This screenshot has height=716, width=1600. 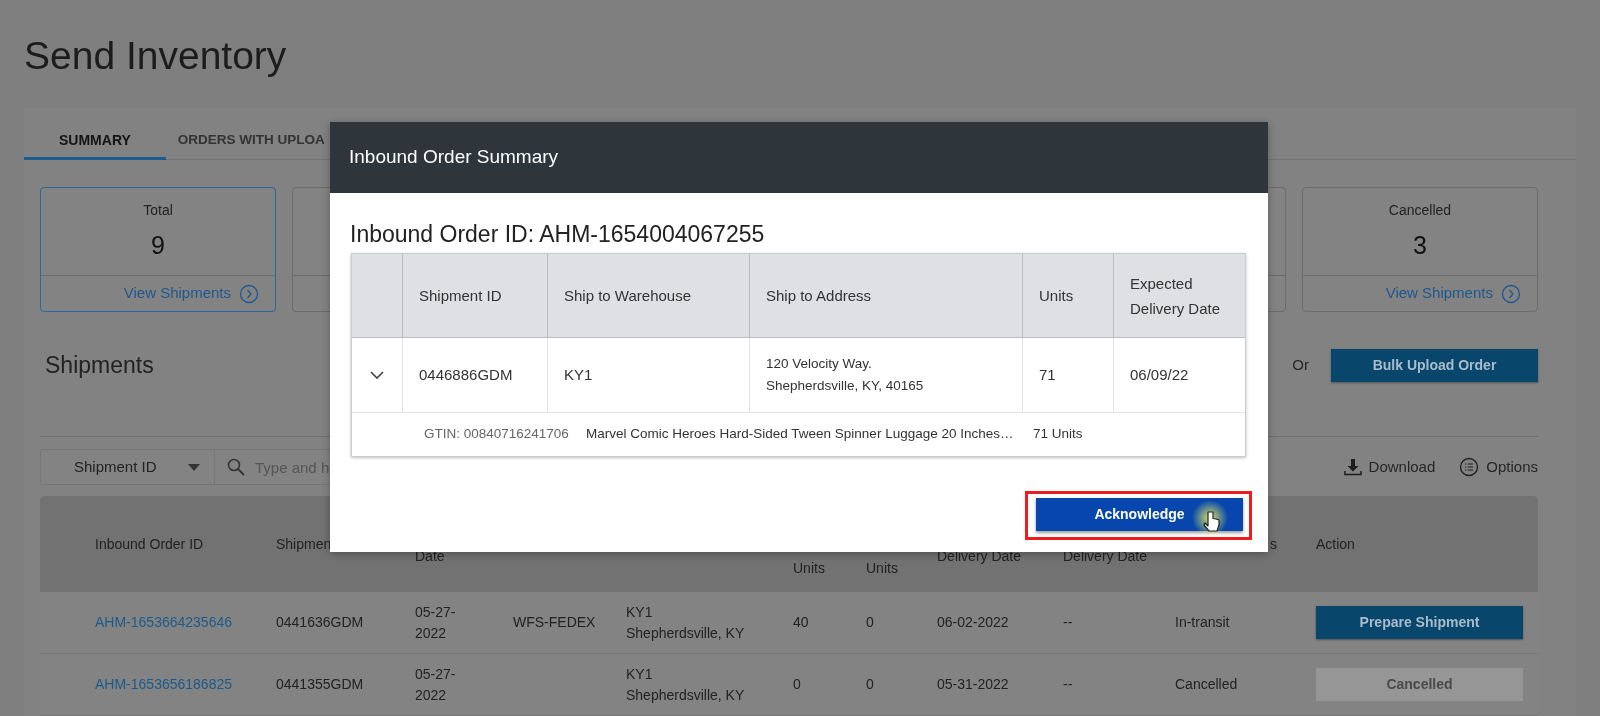 I want to click on column-header: Inbound Order ID, so click(x=150, y=544).